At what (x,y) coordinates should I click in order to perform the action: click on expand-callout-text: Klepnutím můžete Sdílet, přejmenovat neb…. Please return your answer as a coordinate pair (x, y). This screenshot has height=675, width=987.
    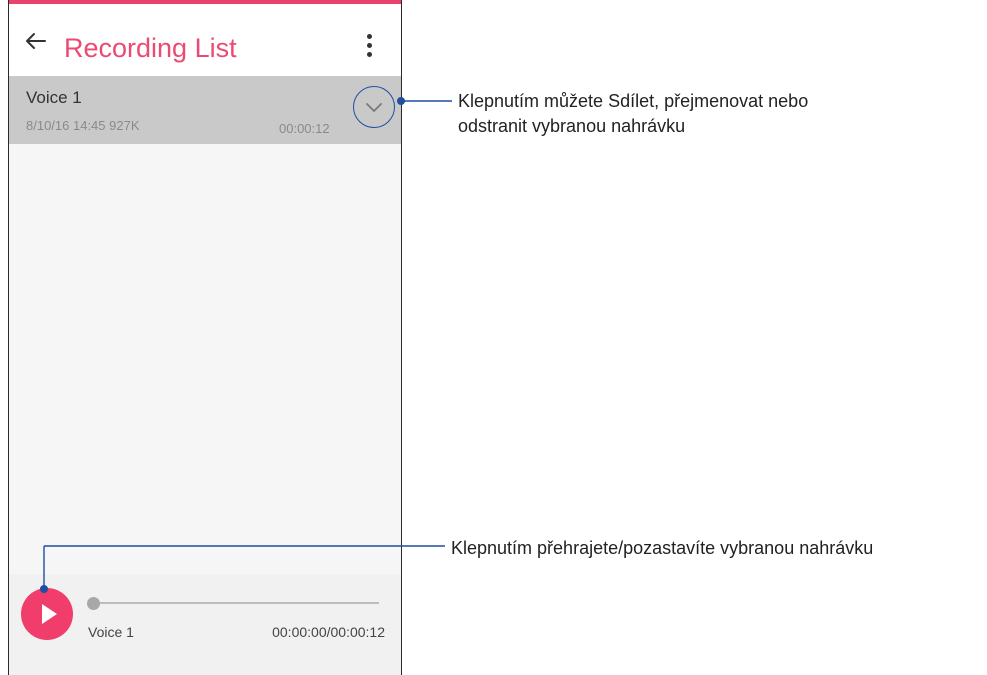
    Looking at the image, I should click on (718, 114).